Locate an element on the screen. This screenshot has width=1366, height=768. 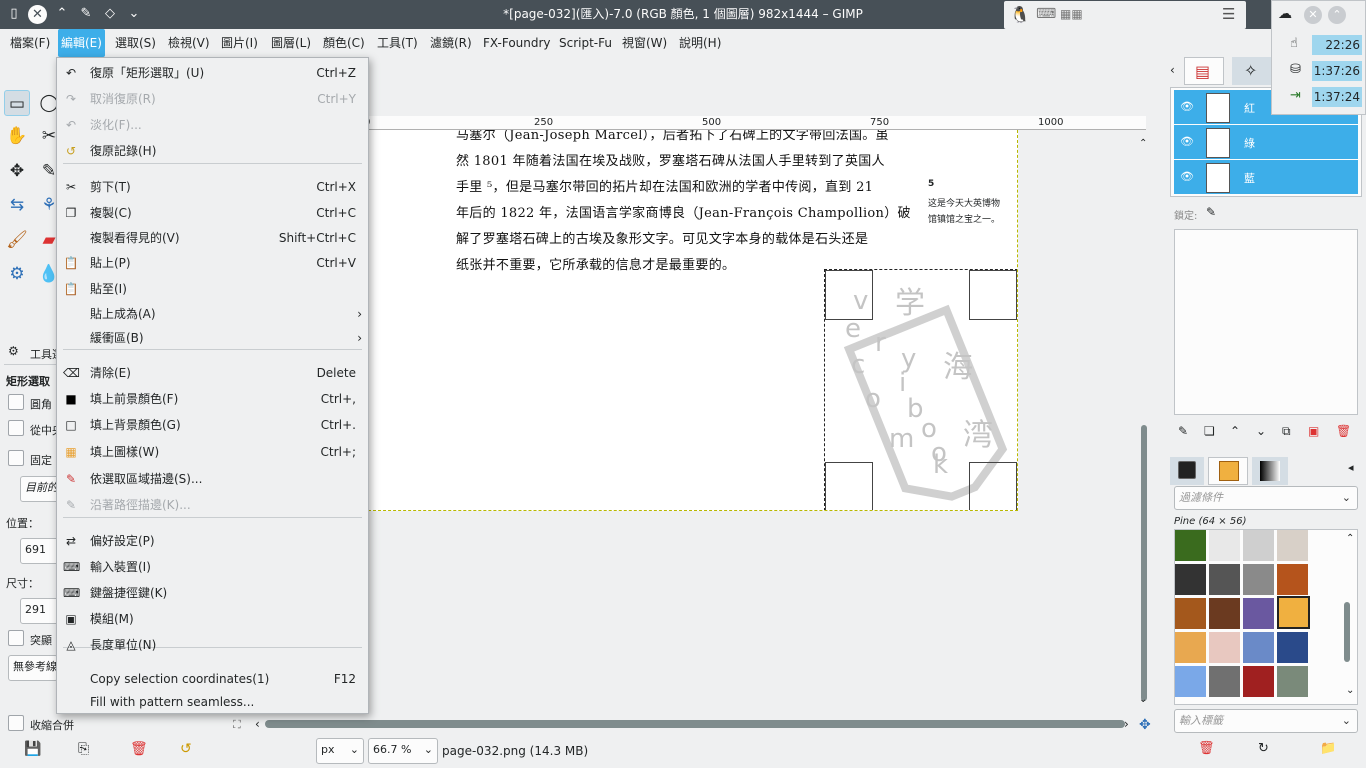
cloud-icon: ☁ is located at coordinates (1285, 14).